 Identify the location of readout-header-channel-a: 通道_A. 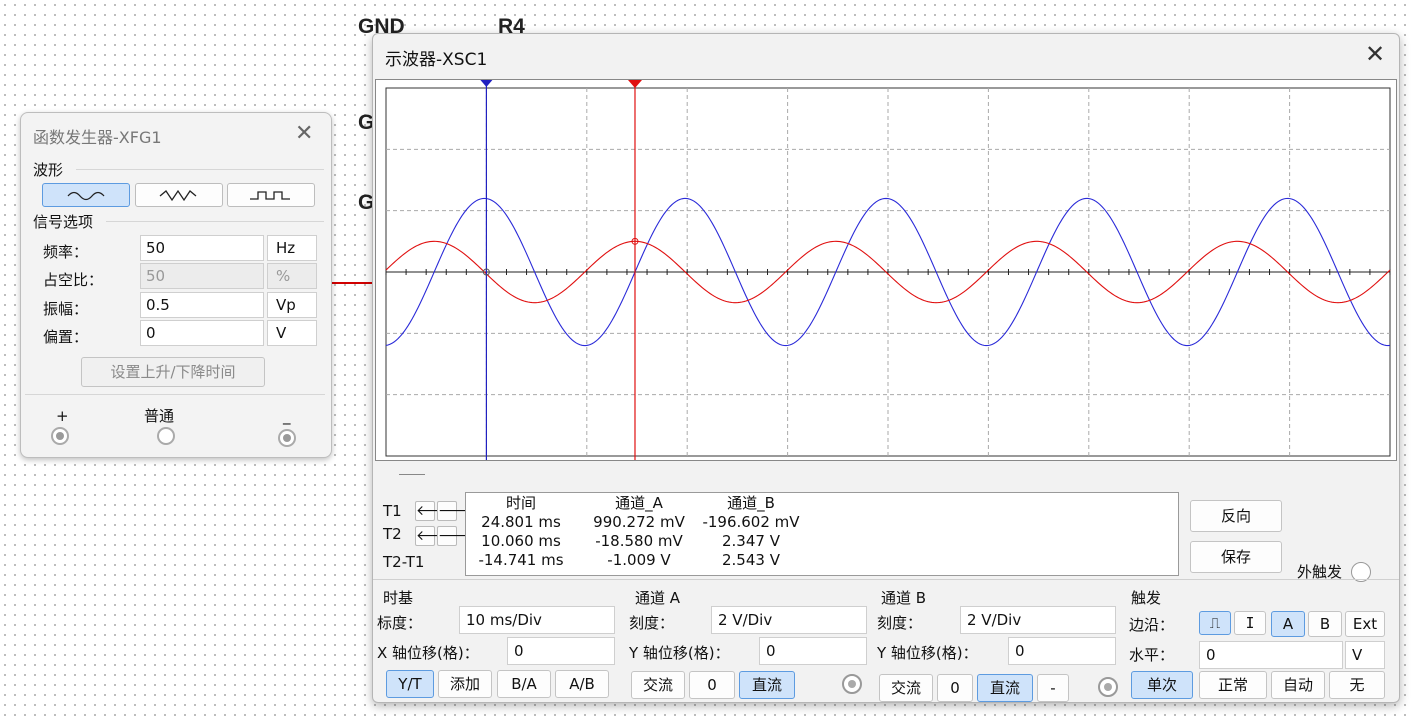
(639, 503).